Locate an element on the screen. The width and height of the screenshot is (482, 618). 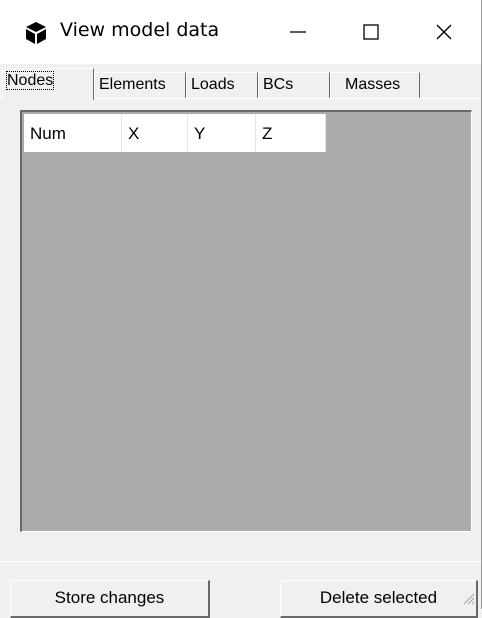
tab-loads-label: Loads is located at coordinates (213, 84).